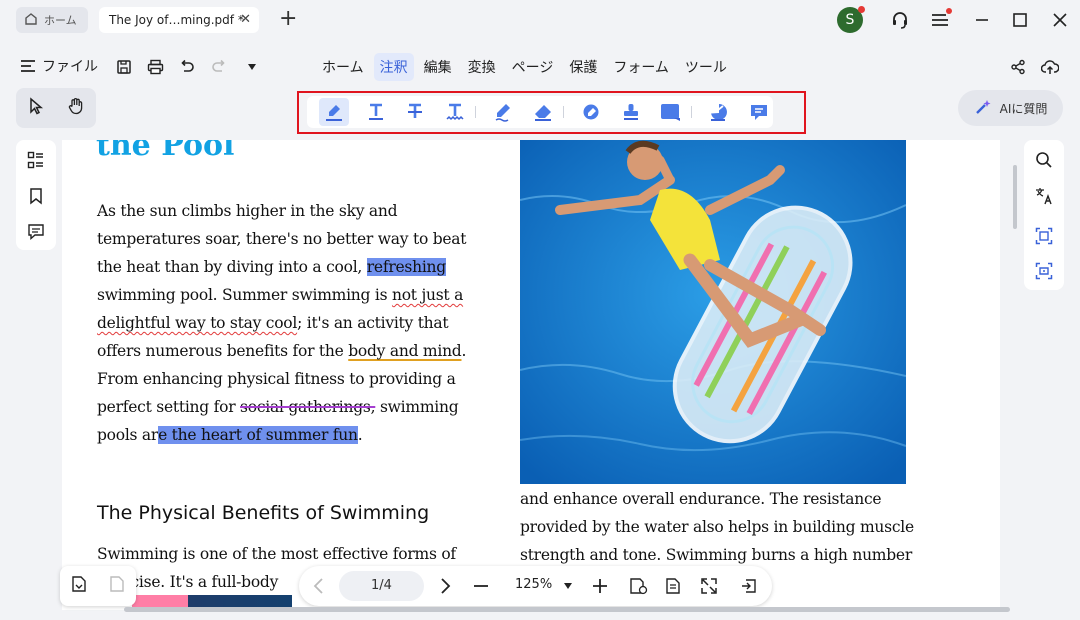  I want to click on avatar: S, so click(851, 19).